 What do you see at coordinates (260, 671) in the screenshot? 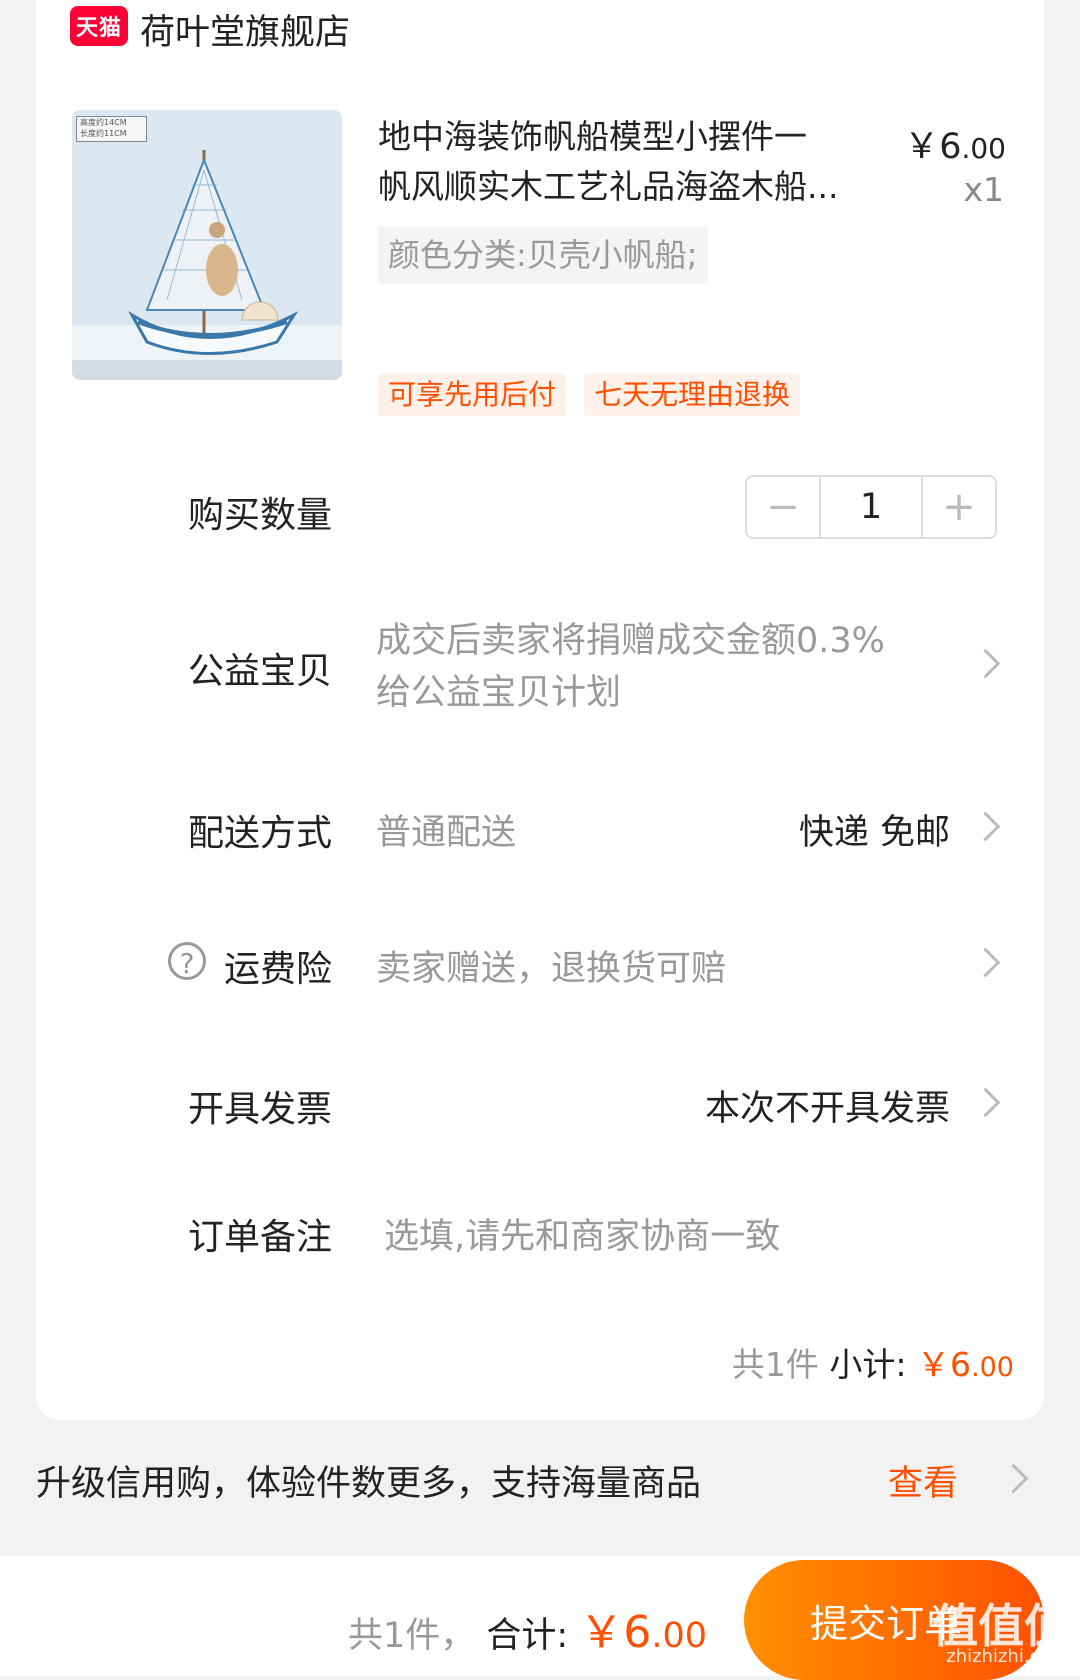
I see `charity-label: 公益宝贝` at bounding box center [260, 671].